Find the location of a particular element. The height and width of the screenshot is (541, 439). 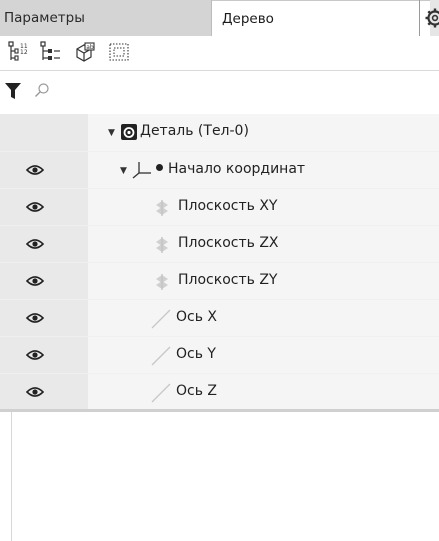

tree-node-label: Ось Y is located at coordinates (196, 354).